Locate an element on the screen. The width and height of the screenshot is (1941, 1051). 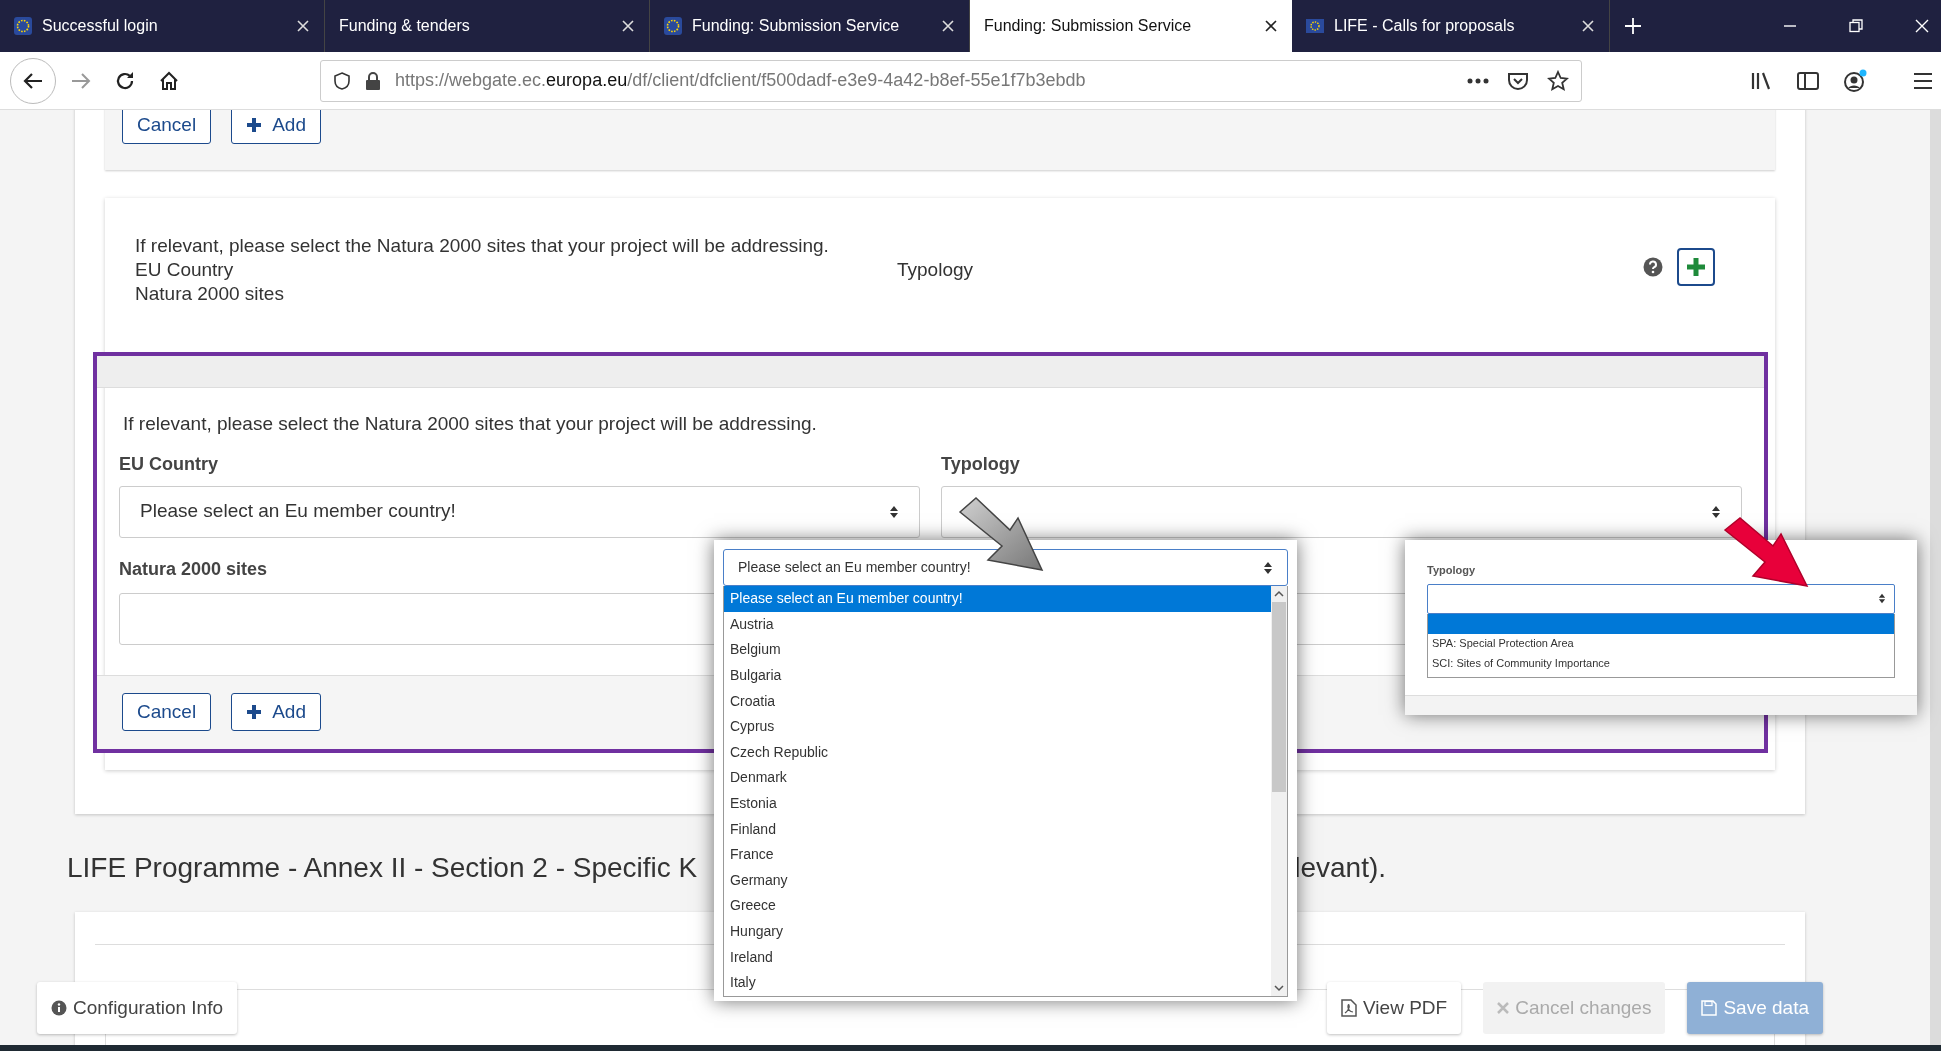
url-text: https://webgate.ec.europa.eu/df/client/dfclient/f500dadf-e3e9-4a42-b8ef-55e1f7b3ebdb is located at coordinates (740, 80).